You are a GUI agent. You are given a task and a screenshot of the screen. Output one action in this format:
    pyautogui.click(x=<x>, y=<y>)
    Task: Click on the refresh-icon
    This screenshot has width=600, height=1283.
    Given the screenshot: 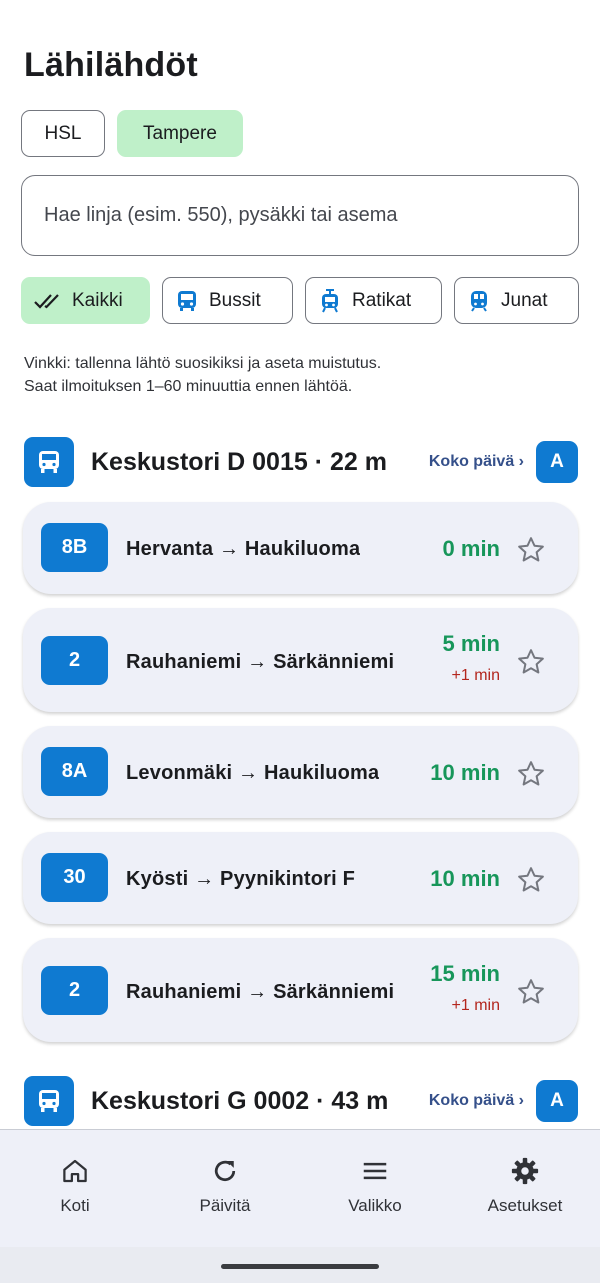 What is the action you would take?
    pyautogui.click(x=225, y=1171)
    